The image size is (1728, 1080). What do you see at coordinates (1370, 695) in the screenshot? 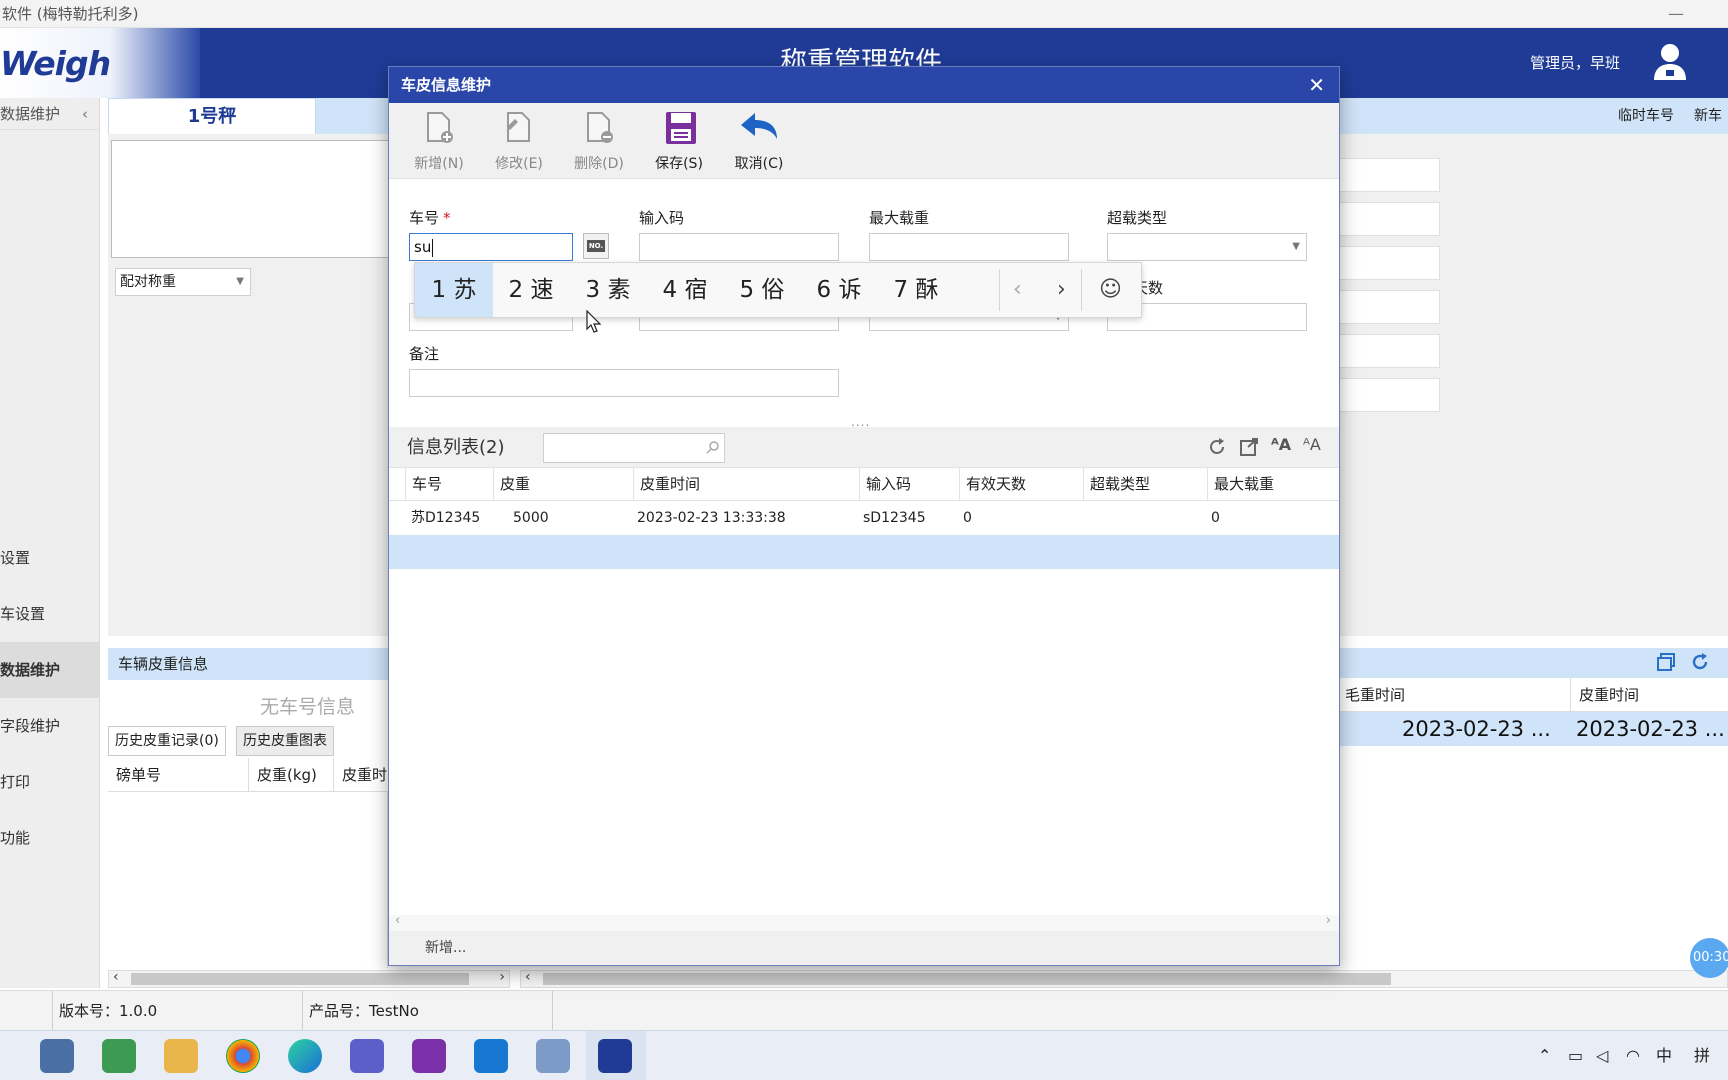
I see `column-header-gross-time: 毛重时间` at bounding box center [1370, 695].